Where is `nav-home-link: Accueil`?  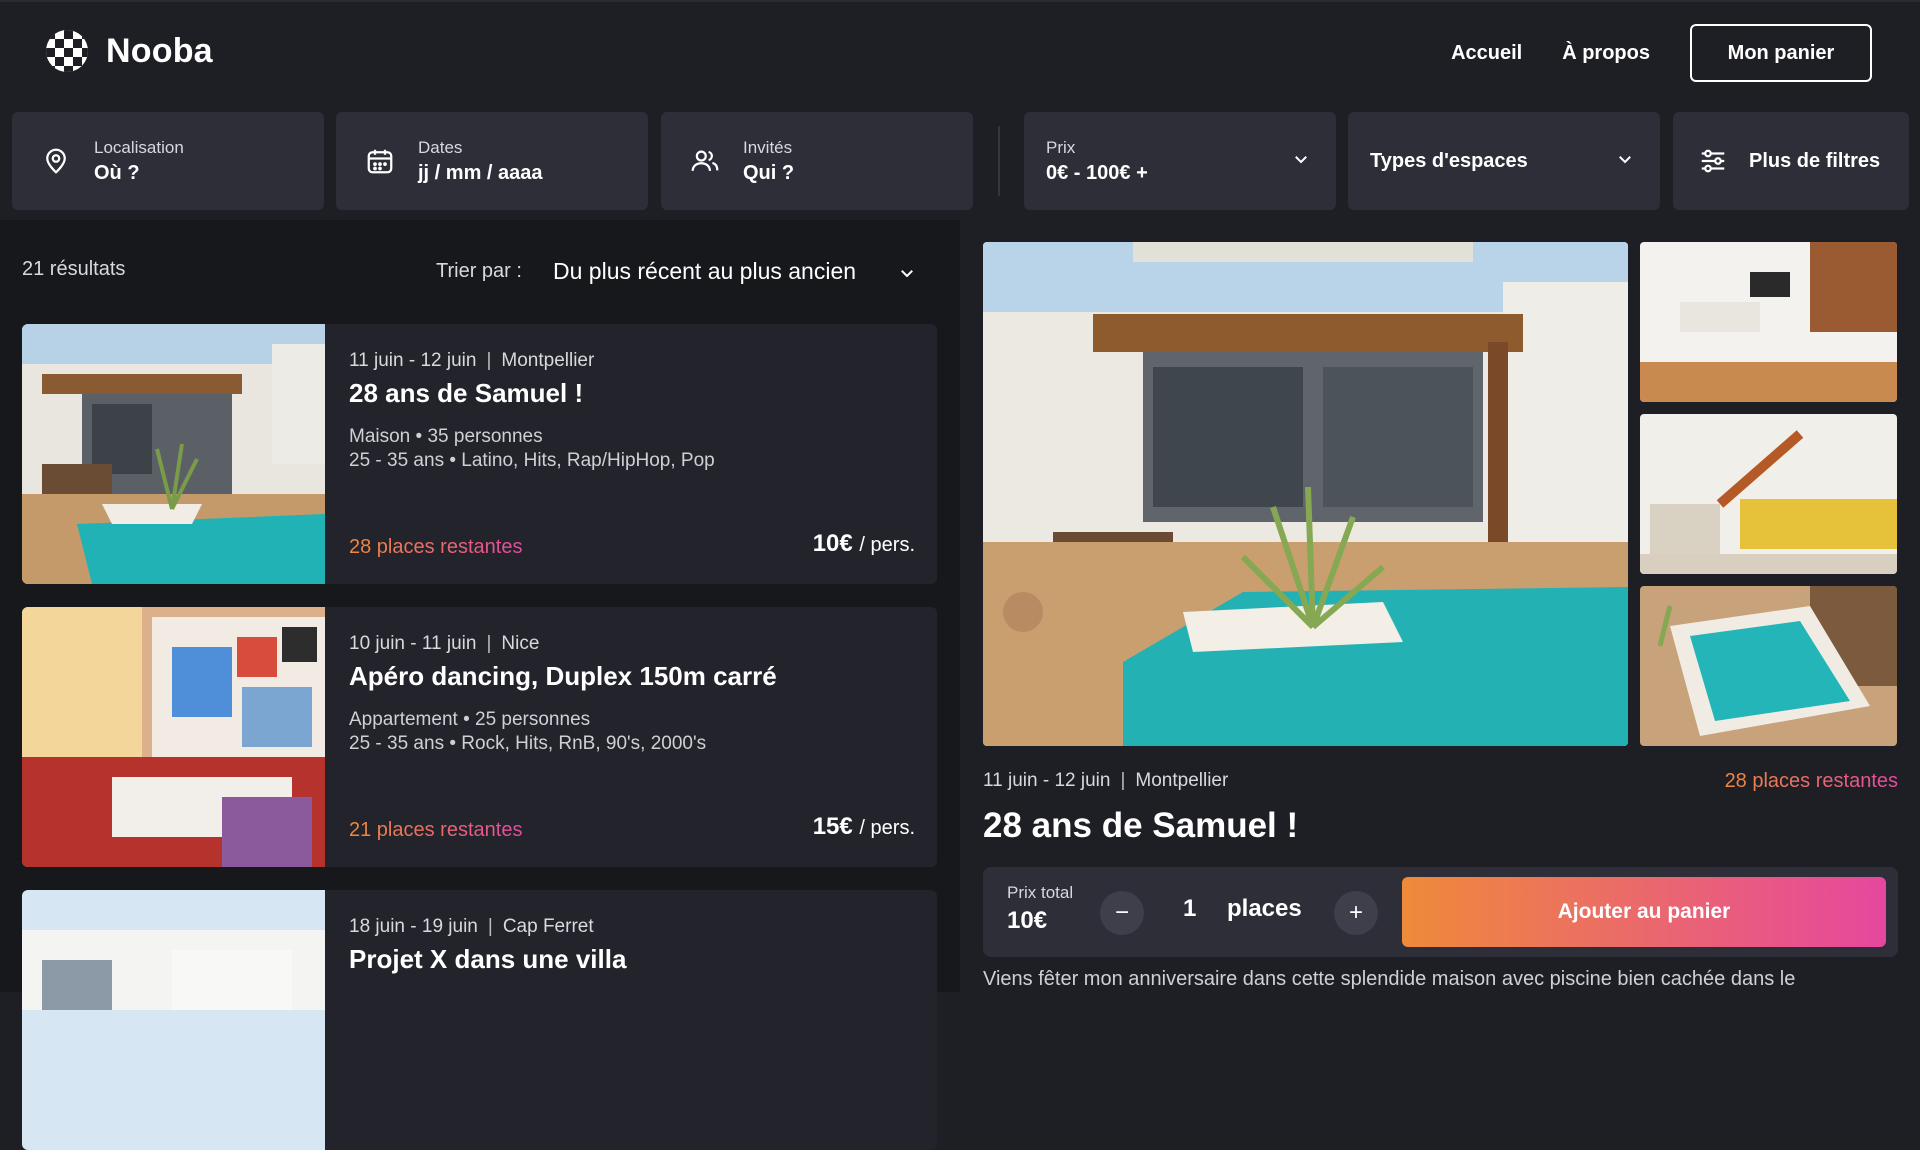
nav-home-link: Accueil is located at coordinates (1486, 53).